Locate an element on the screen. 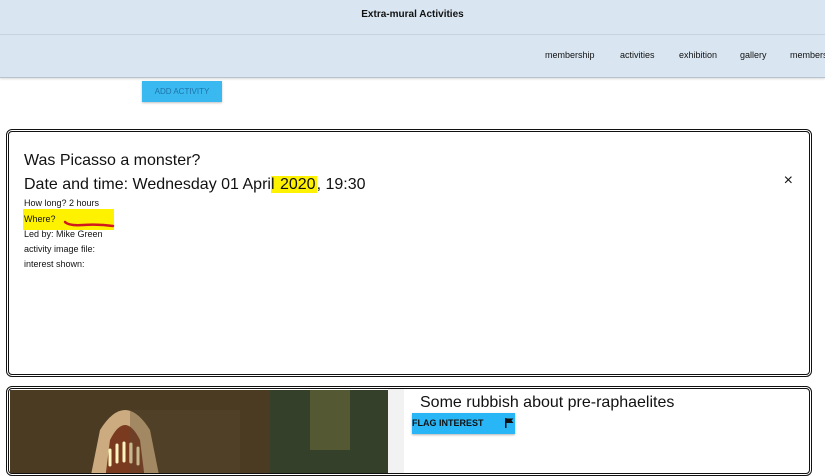 The image size is (825, 476). nav-item-gallery: gallery is located at coordinates (753, 55).